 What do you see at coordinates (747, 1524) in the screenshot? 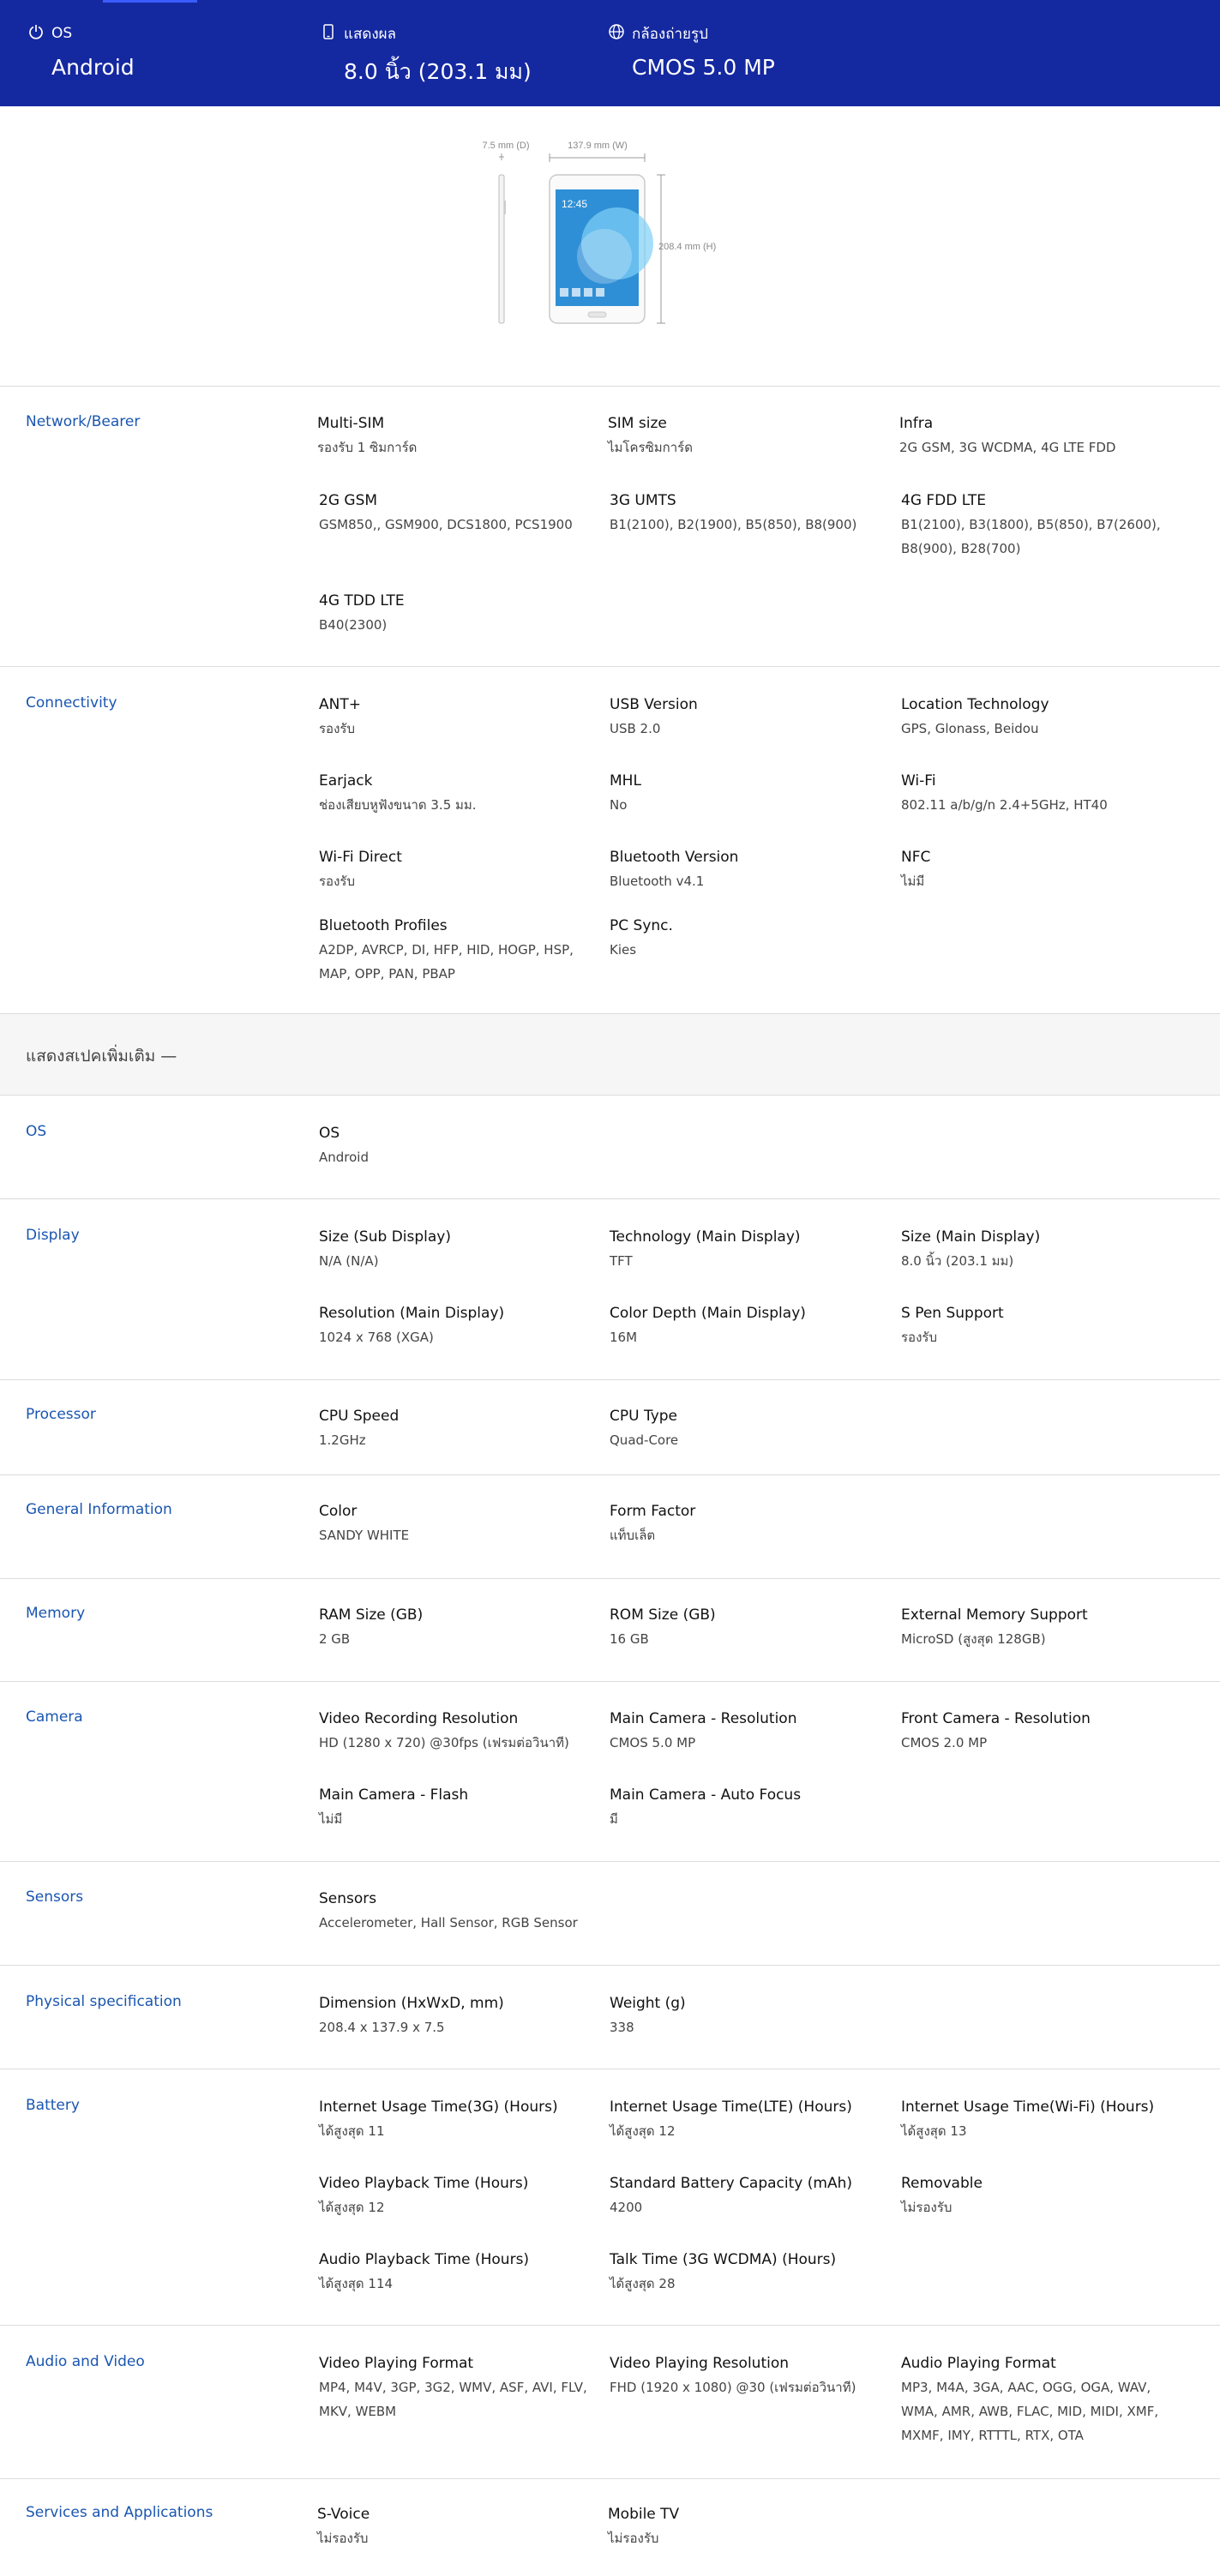
I see `spec-form-factor: Form Factor แท็บเล็ต` at bounding box center [747, 1524].